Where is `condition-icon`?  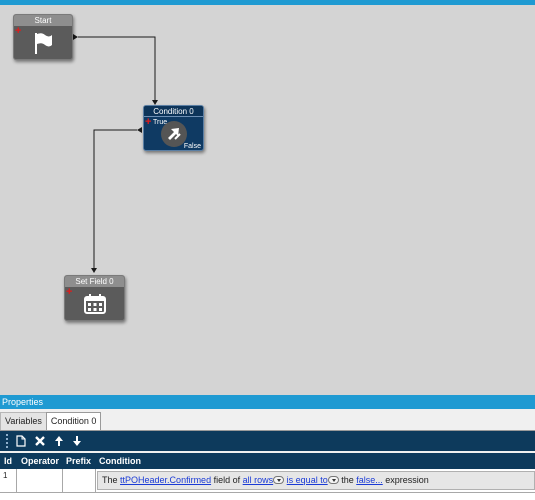
condition-icon is located at coordinates (173, 134).